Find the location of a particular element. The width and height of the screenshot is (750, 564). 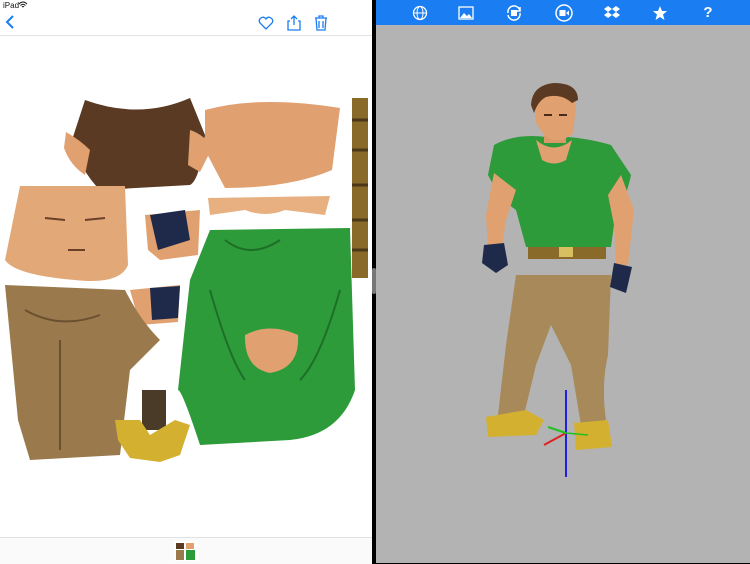

share-button is located at coordinates (294, 23).